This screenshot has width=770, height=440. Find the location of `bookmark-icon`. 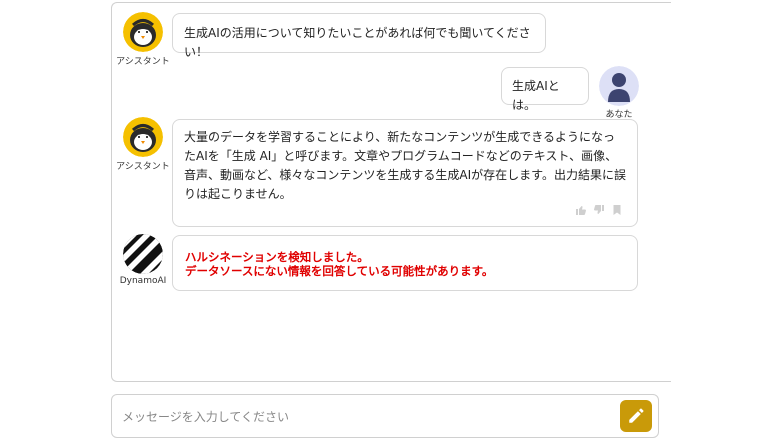

bookmark-icon is located at coordinates (617, 210).